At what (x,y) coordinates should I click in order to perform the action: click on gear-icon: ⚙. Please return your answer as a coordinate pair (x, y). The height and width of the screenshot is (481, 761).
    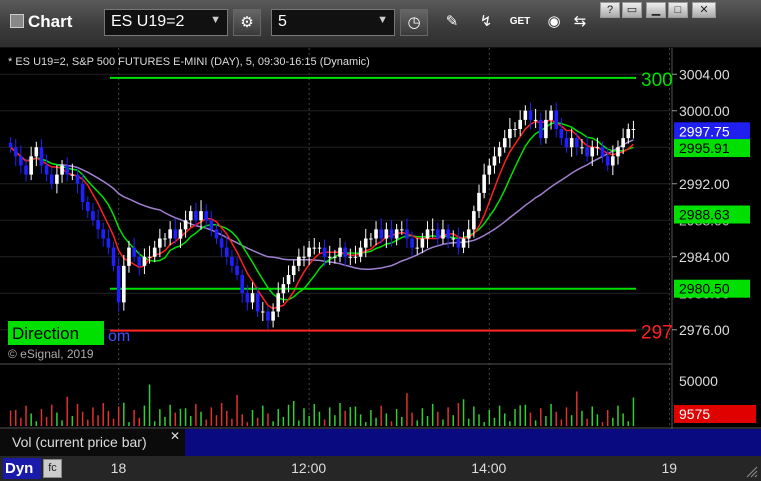
    Looking at the image, I should click on (247, 22).